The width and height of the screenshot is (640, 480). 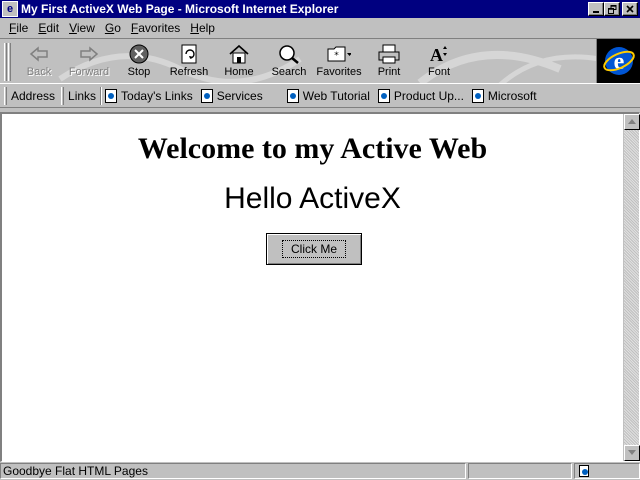 I want to click on font-button: A Font, so click(x=439, y=61).